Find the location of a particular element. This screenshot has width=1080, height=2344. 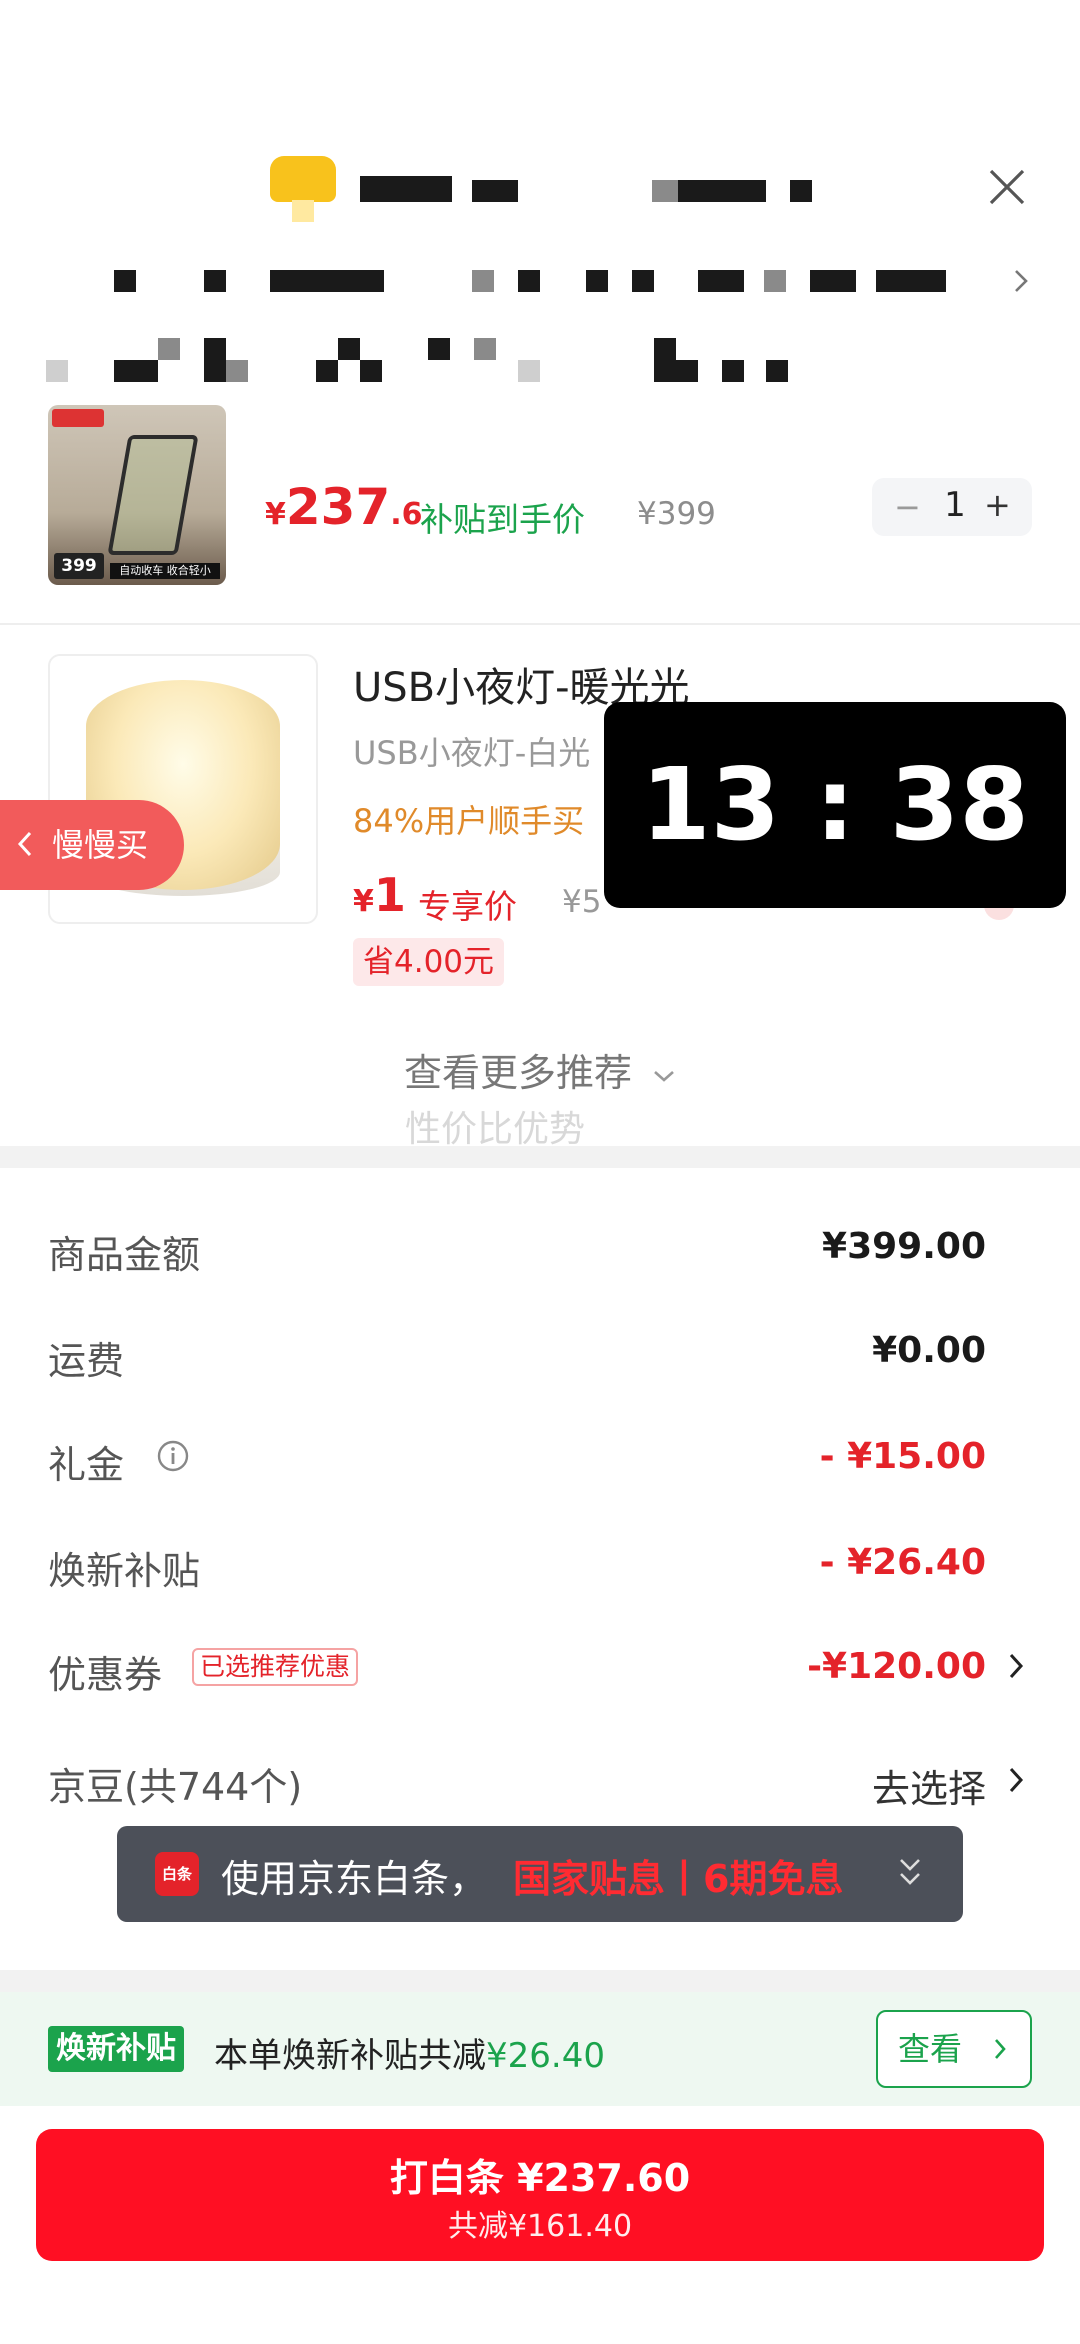

slow-buy-label: 慢慢买 is located at coordinates (100, 845).